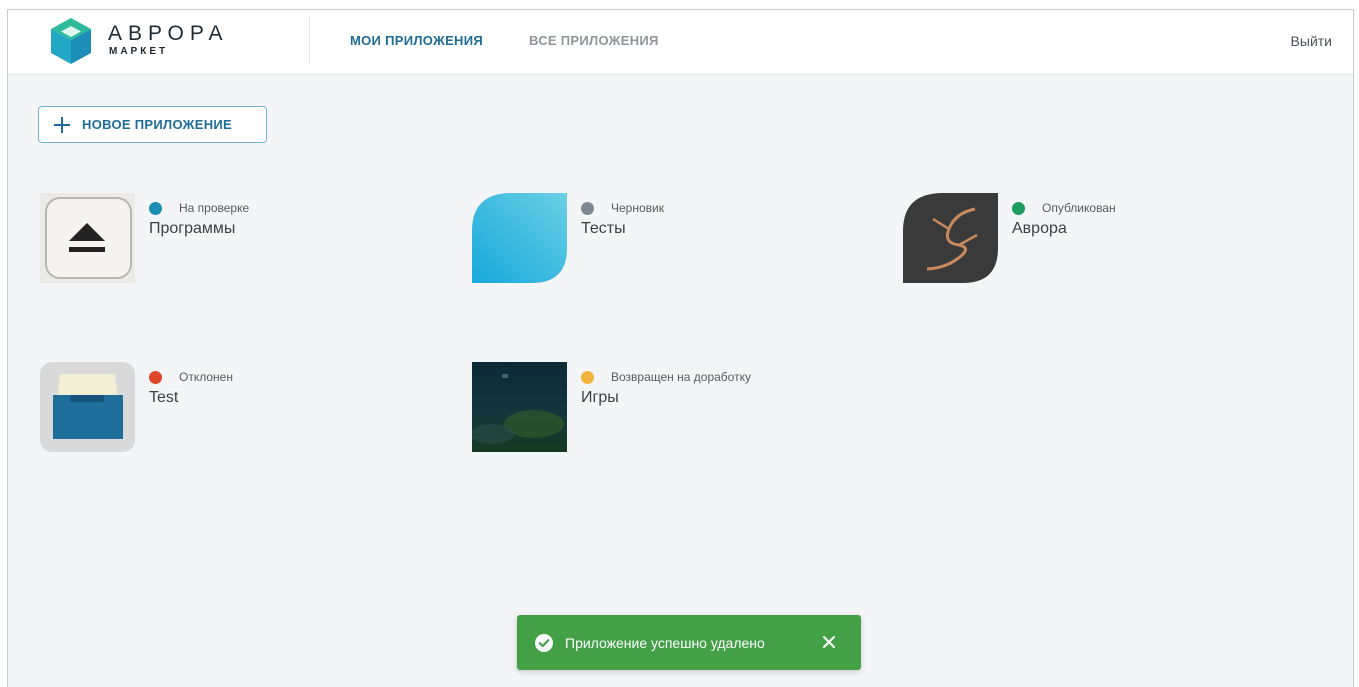 The width and height of the screenshot is (1359, 687). Describe the element at coordinates (157, 124) in the screenshot. I see `new-app-button-label: НОВОЕ ПРИЛОЖЕНИЕ` at that location.